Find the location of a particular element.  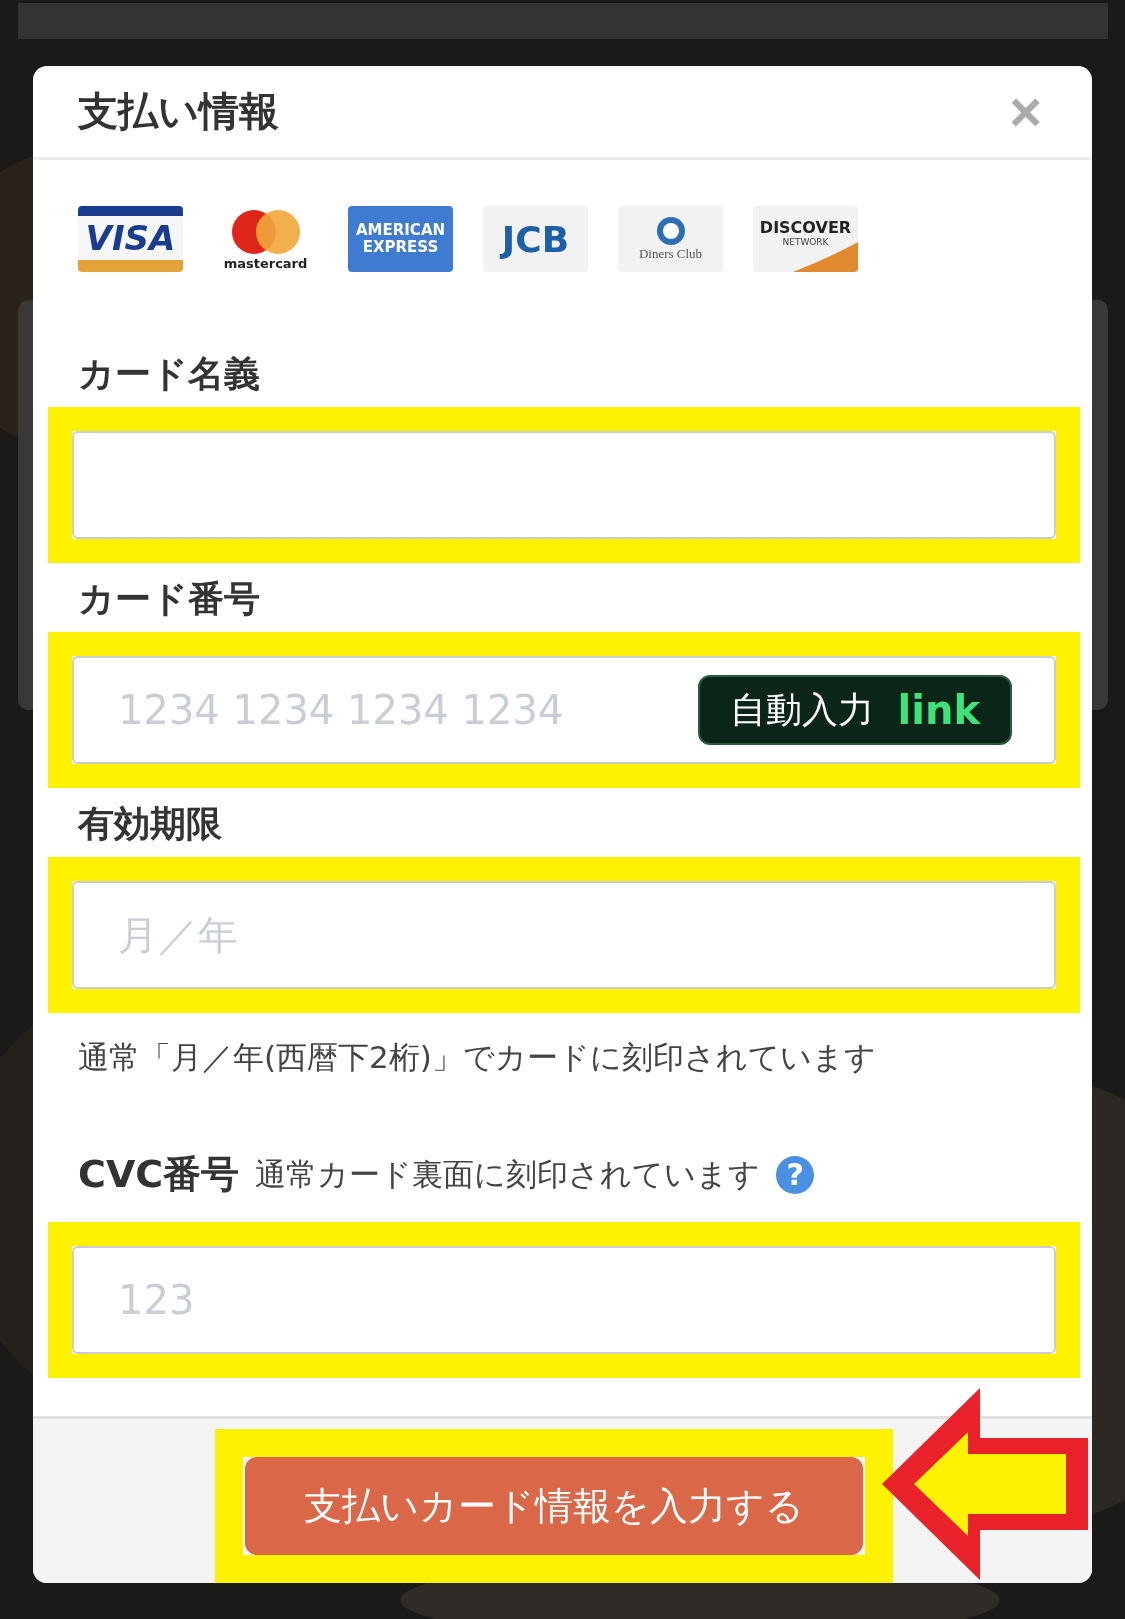

field-label: カード番号 is located at coordinates (169, 599).